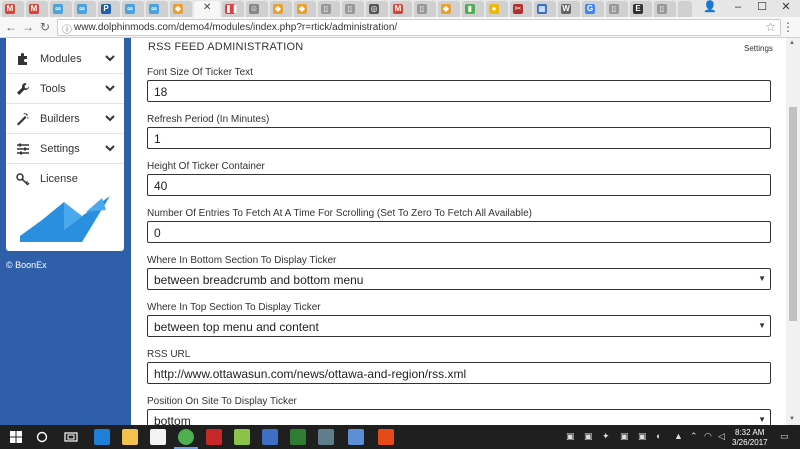 The width and height of the screenshot is (800, 449). I want to click on bookmark-star-icon: ☆, so click(770, 27).